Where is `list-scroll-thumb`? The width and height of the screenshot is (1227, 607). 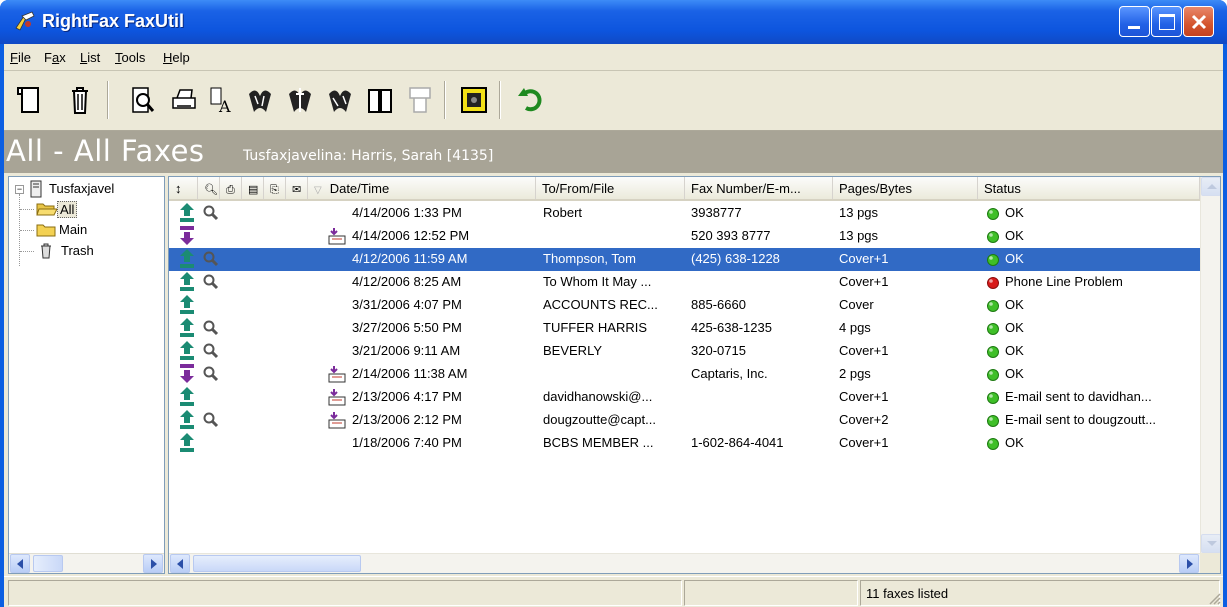 list-scroll-thumb is located at coordinates (277, 563).